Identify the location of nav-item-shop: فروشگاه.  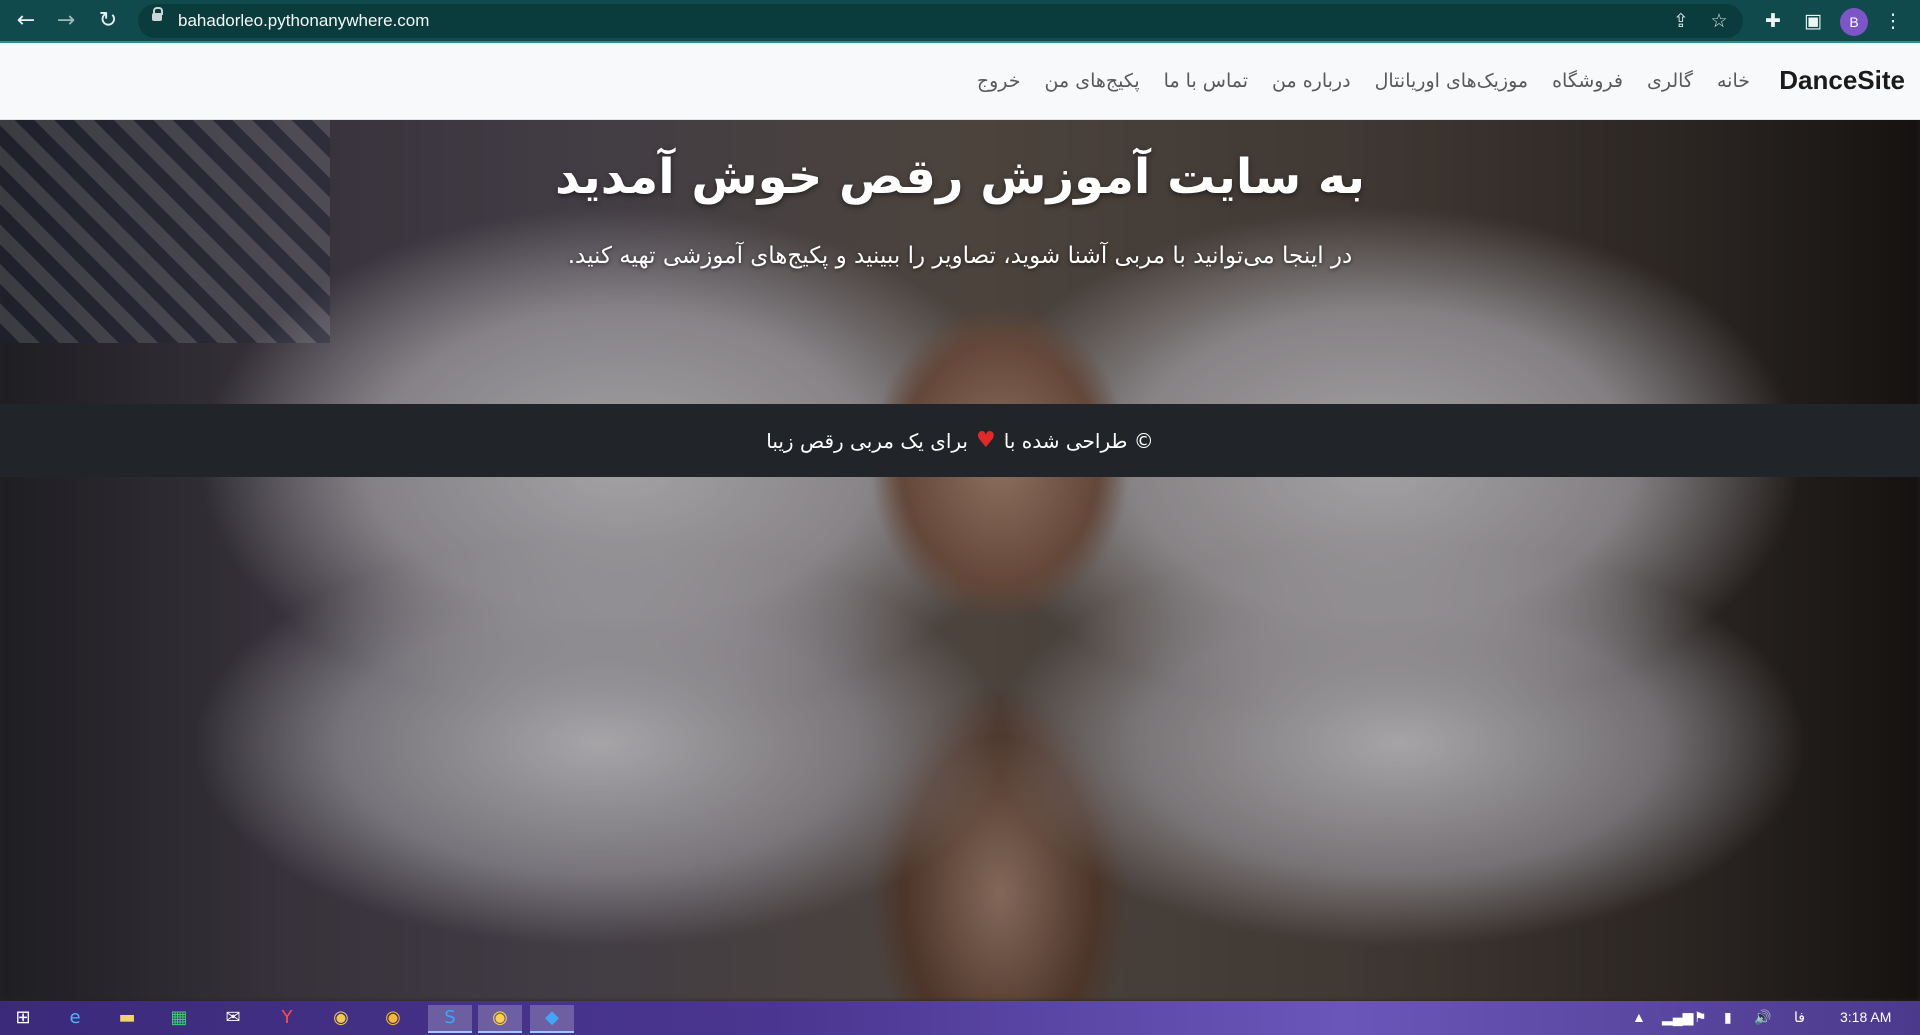
(1587, 81).